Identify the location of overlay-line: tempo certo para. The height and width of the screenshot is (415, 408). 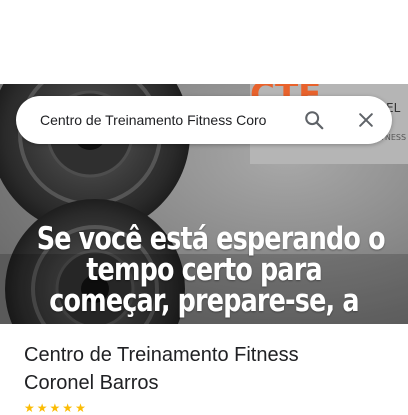
(204, 270).